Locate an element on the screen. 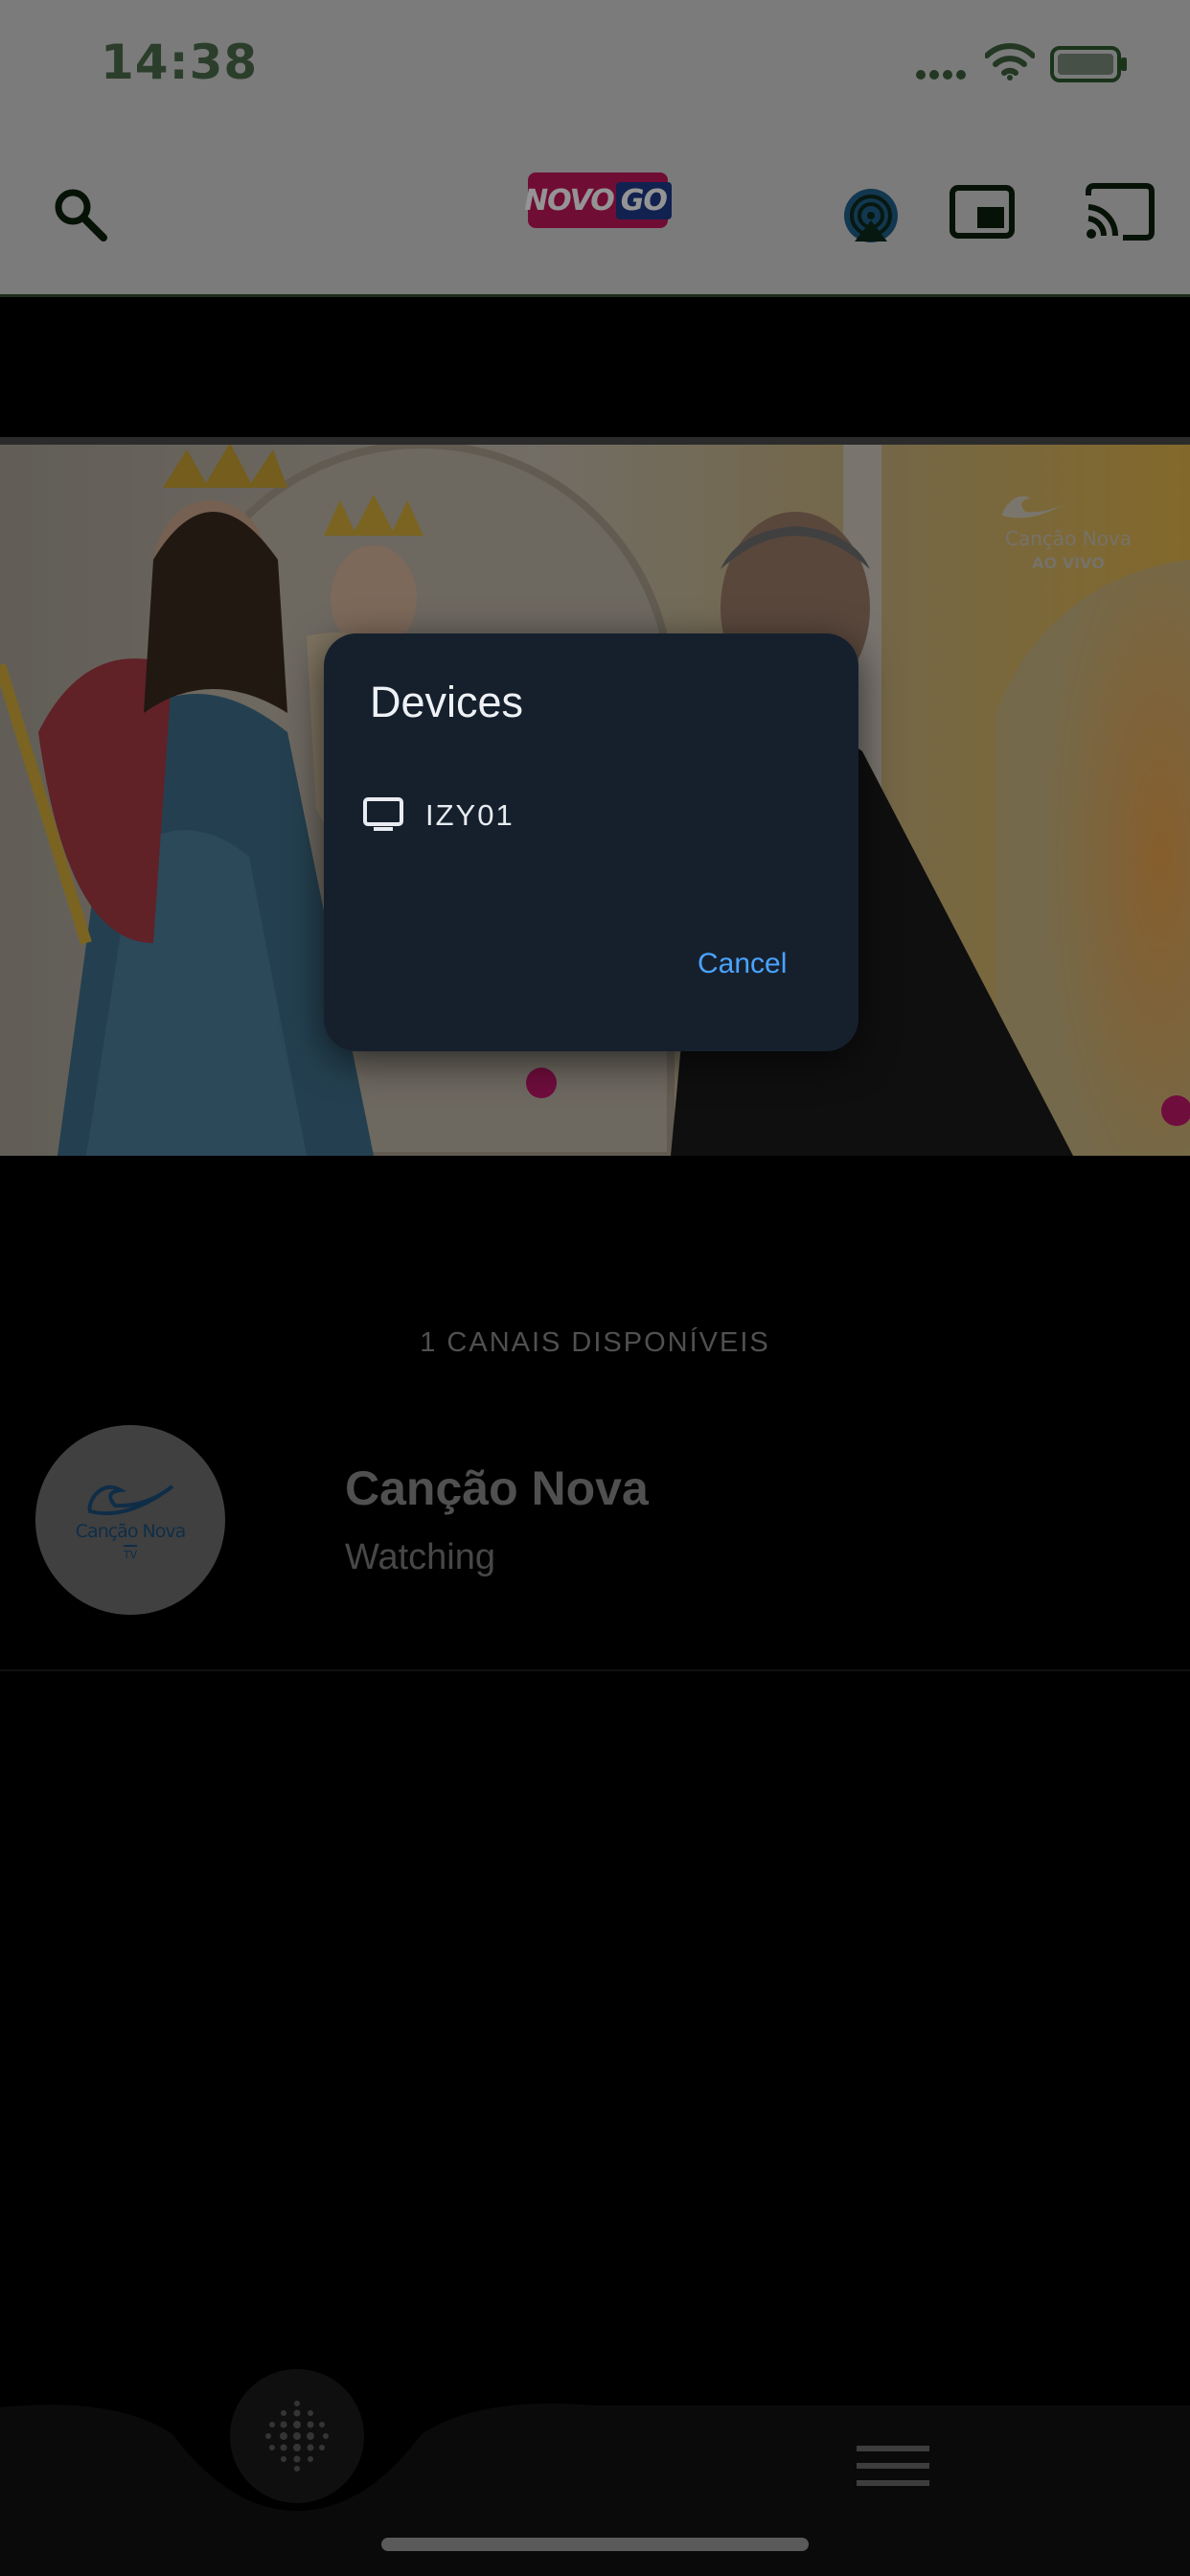  devices-dialog: Devices IZY01 Cancel is located at coordinates (591, 842).